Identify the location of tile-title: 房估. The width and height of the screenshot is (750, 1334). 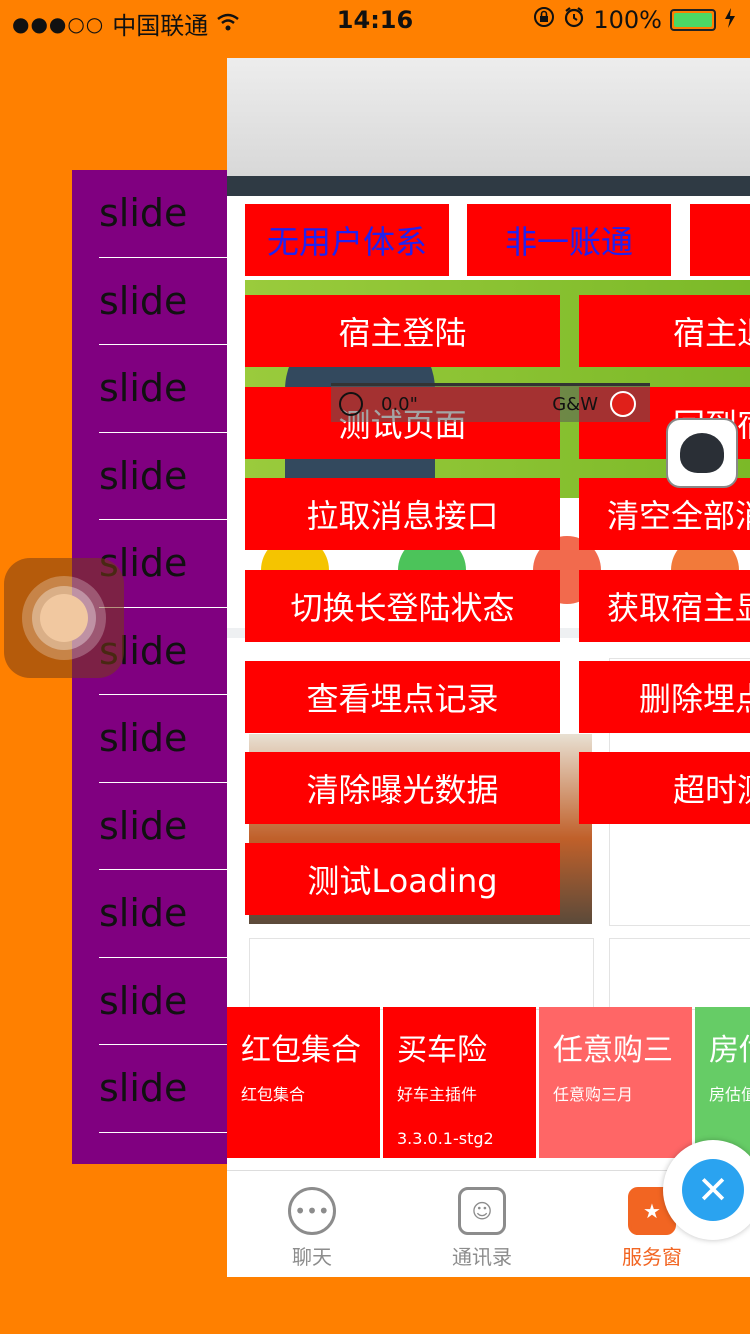
(729, 1050).